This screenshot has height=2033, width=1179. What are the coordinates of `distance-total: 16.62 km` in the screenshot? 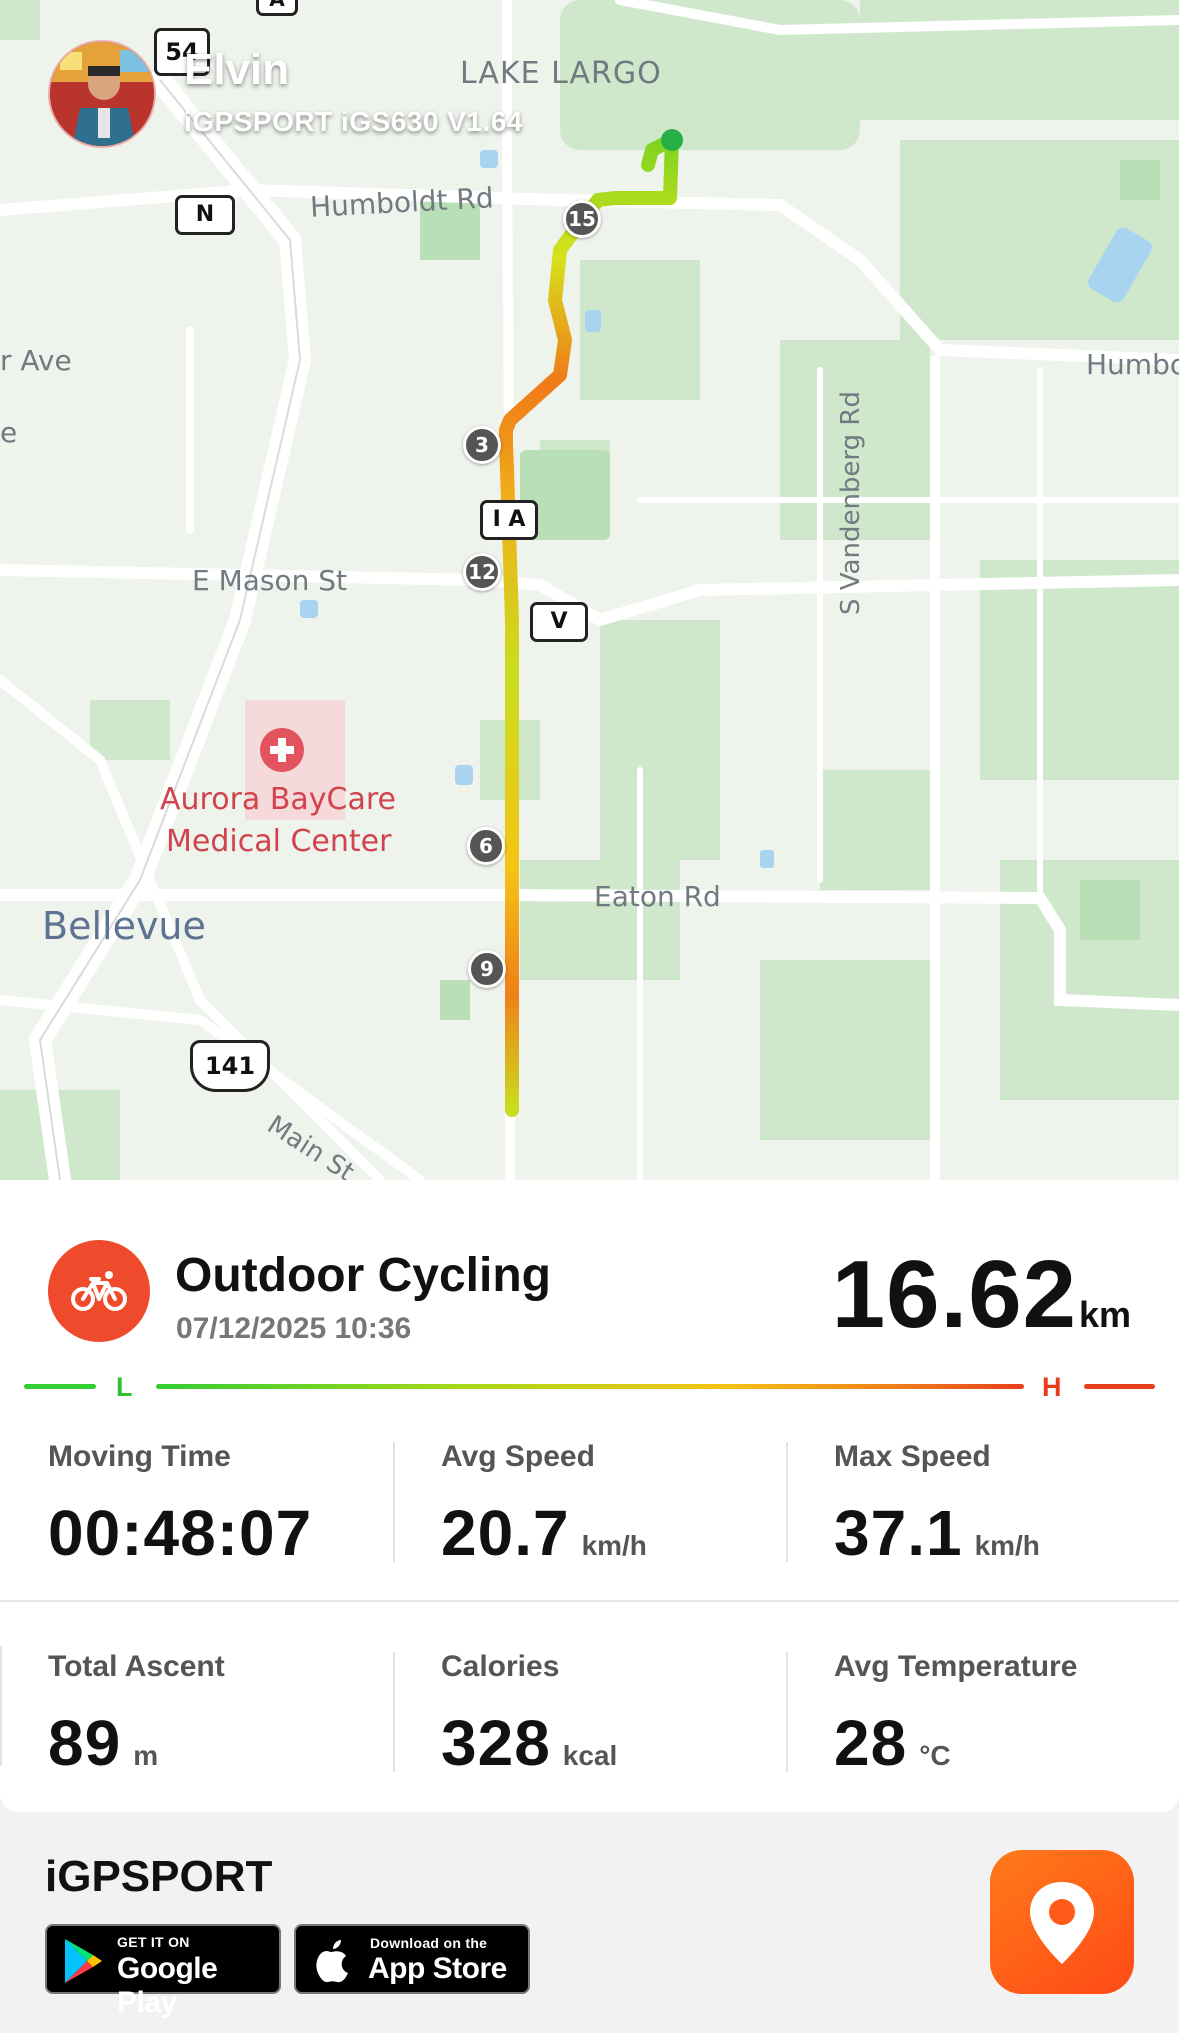 It's located at (981, 1295).